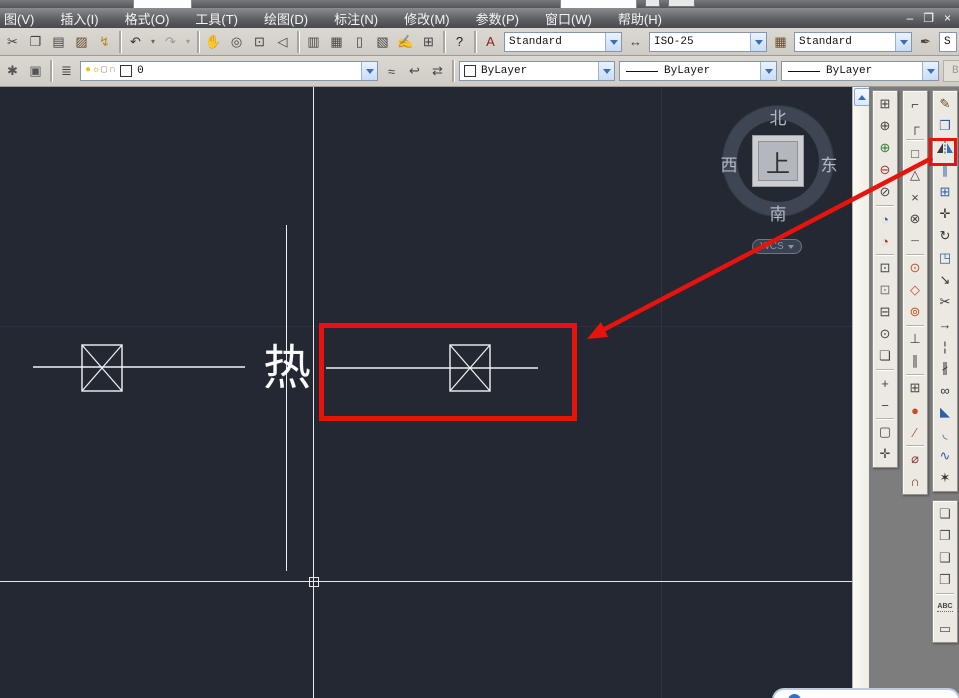 The width and height of the screenshot is (959, 698). Describe the element at coordinates (947, 18) in the screenshot. I see `close-button: ×` at that location.